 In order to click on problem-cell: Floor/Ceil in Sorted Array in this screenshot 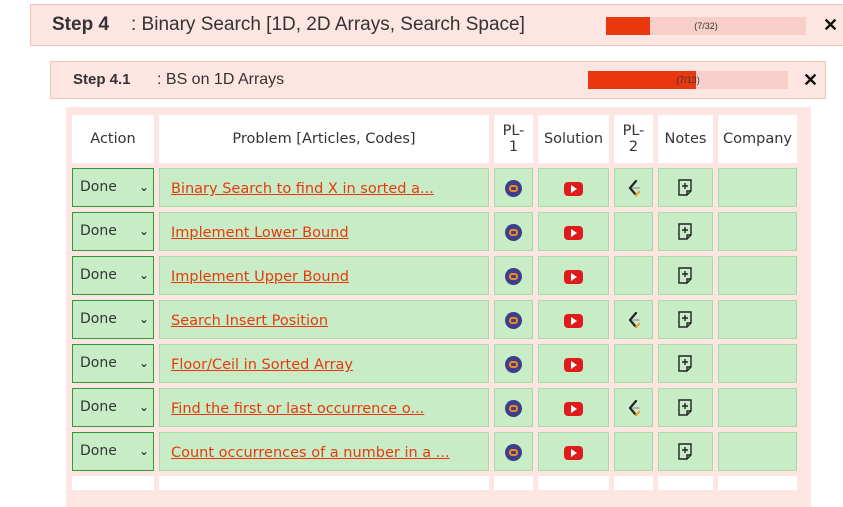, I will do `click(324, 363)`.